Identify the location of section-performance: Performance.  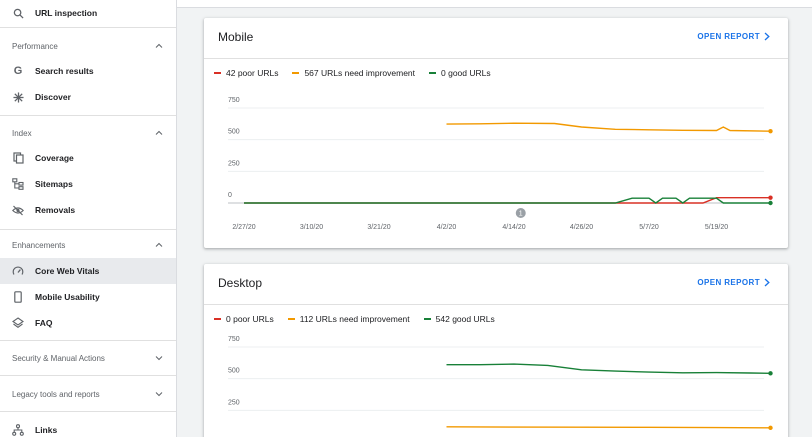
(88, 46).